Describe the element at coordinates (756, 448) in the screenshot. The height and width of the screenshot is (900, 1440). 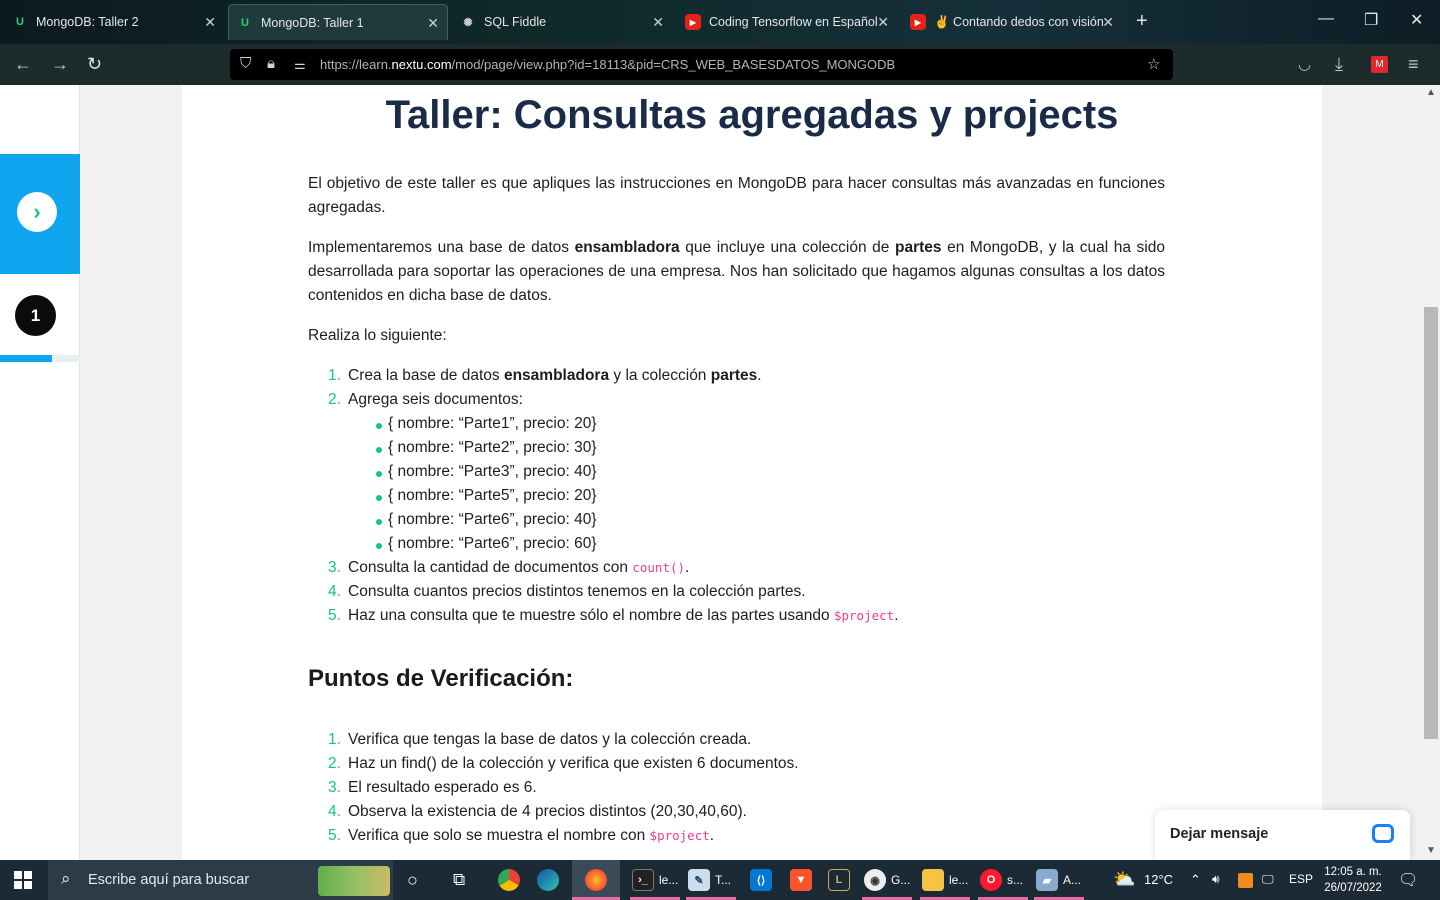
I see `document-item: { nombre: “Parte2”, precio: 30}` at that location.